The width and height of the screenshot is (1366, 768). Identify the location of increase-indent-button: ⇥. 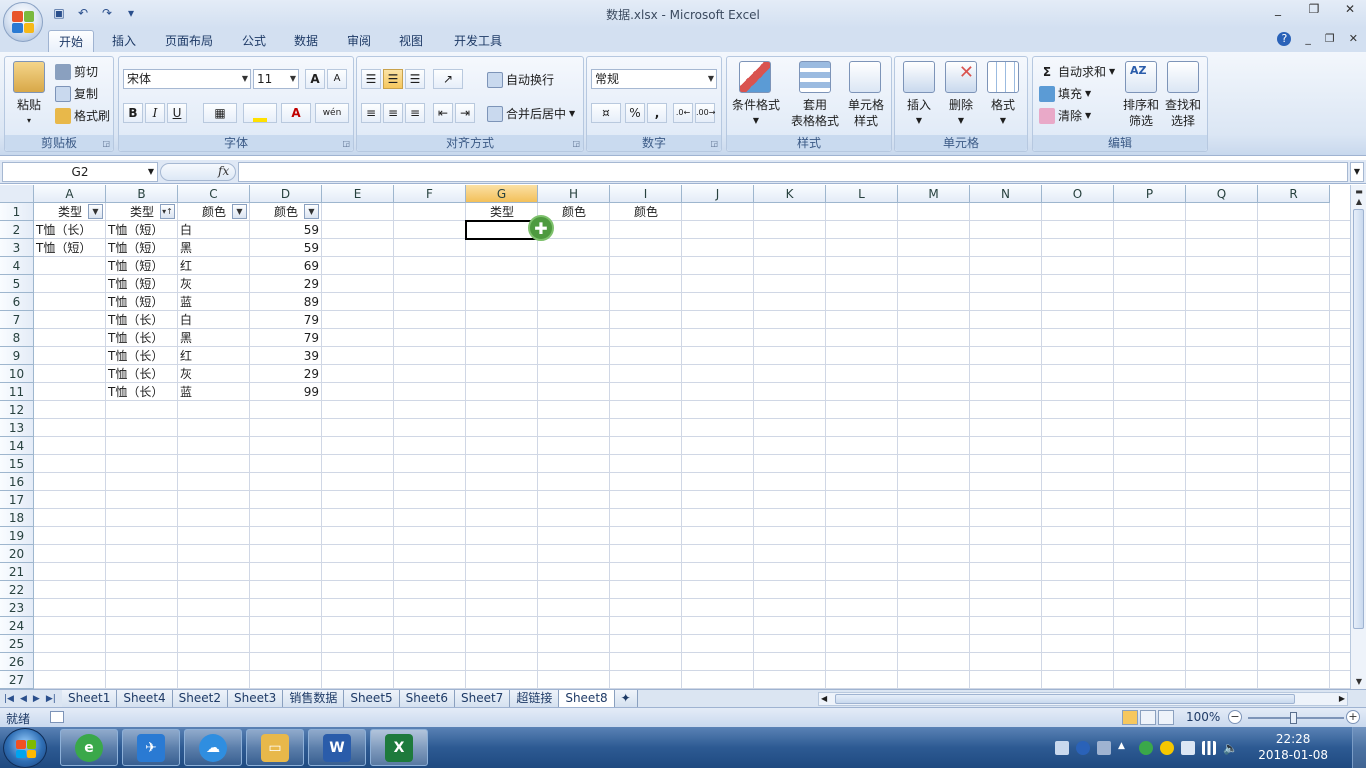
(465, 113).